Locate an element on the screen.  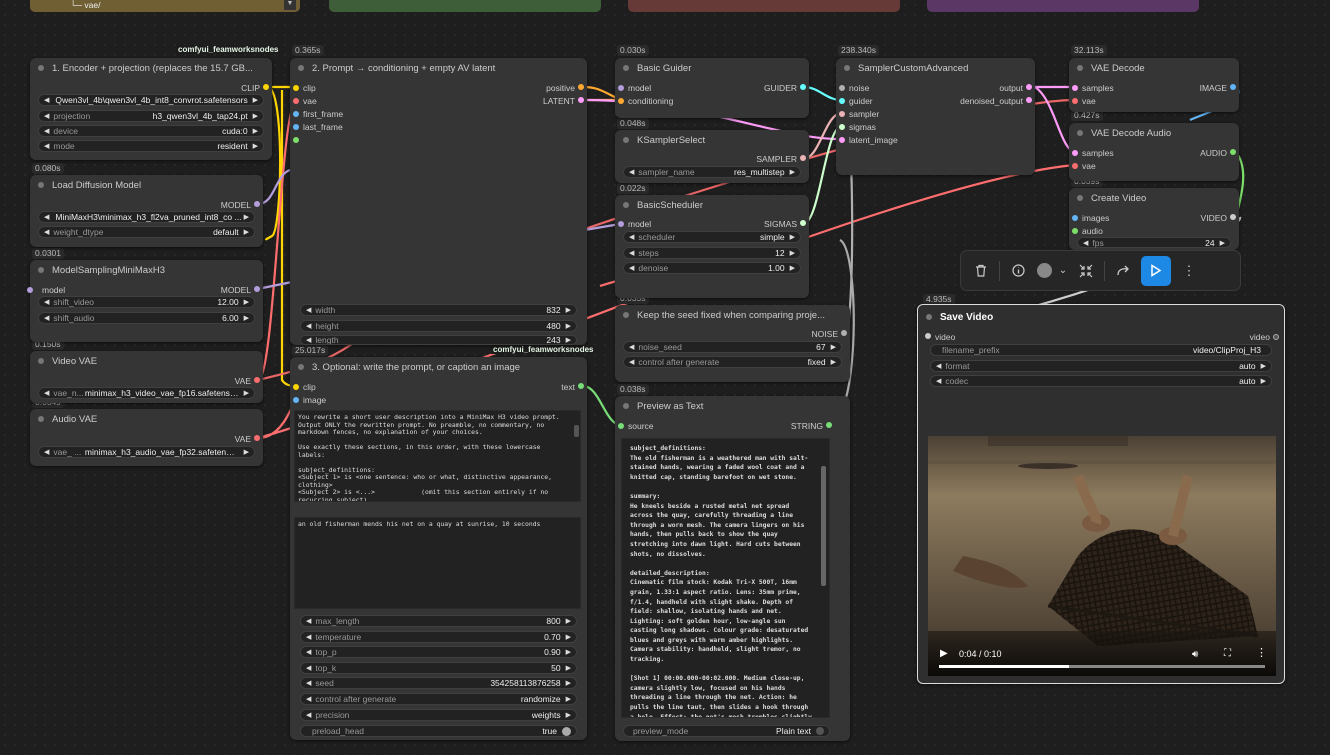
sampler-input-dot is located at coordinates (842, 114).